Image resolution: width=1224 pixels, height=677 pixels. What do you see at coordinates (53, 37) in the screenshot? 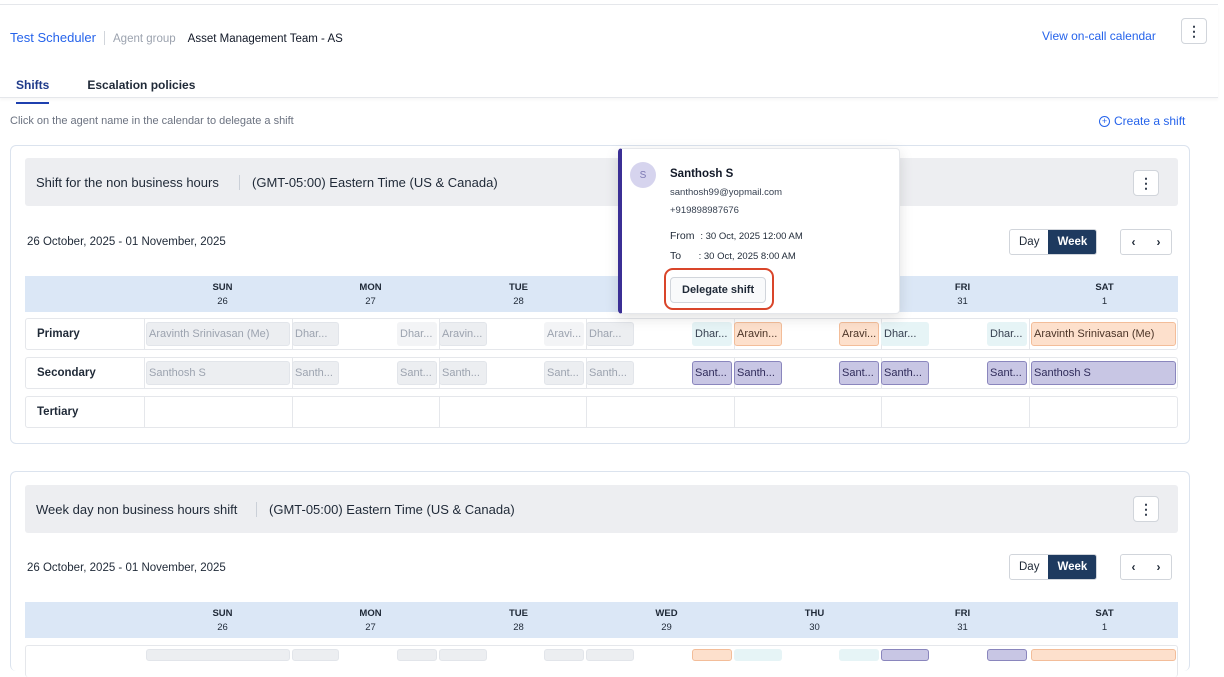
I see `app-title: Test Scheduler` at bounding box center [53, 37].